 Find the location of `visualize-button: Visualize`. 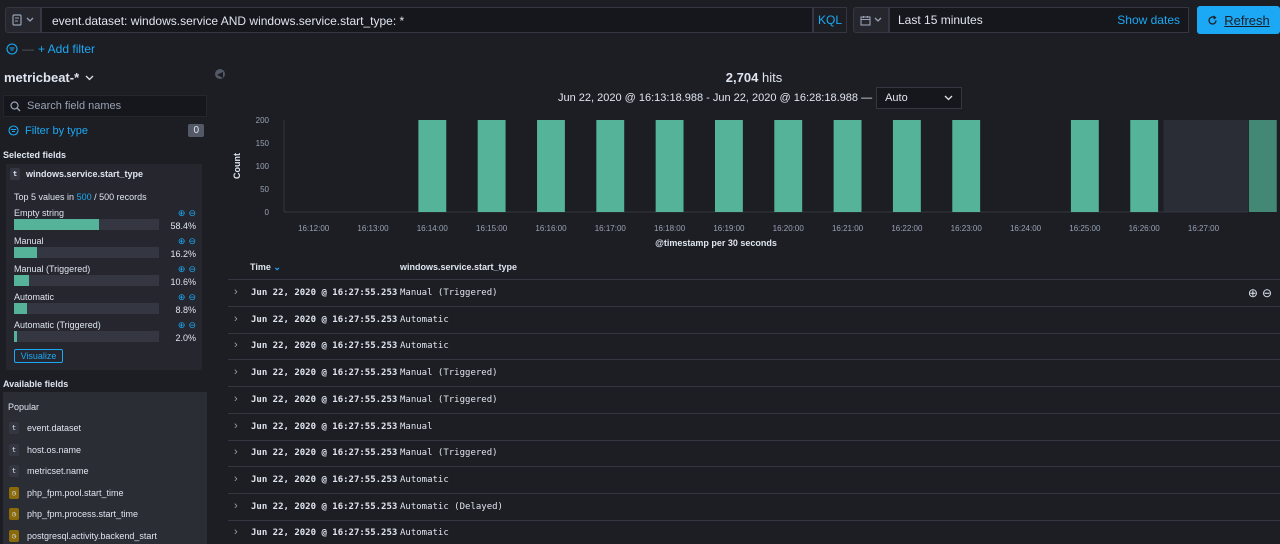

visualize-button: Visualize is located at coordinates (38, 356).